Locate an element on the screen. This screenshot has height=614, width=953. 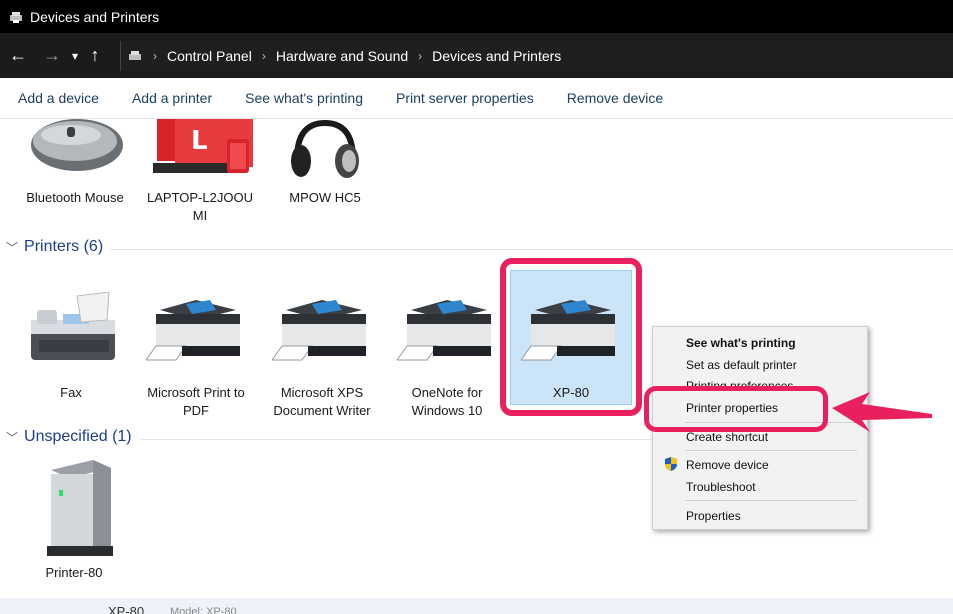
unspecified-group-header: ﹀ Unspecified (1) is located at coordinates (69, 437).